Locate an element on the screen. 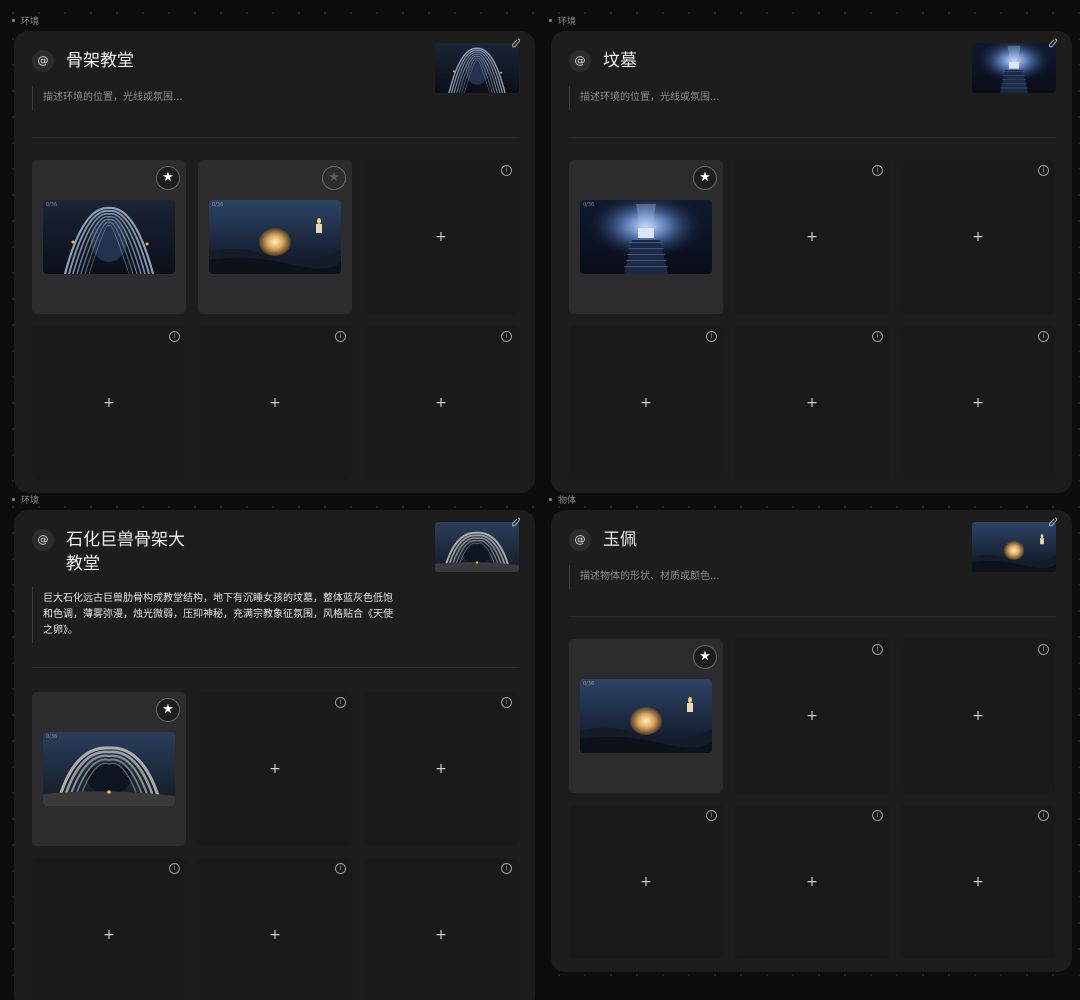  card-title: 坟墓 is located at coordinates (620, 61).